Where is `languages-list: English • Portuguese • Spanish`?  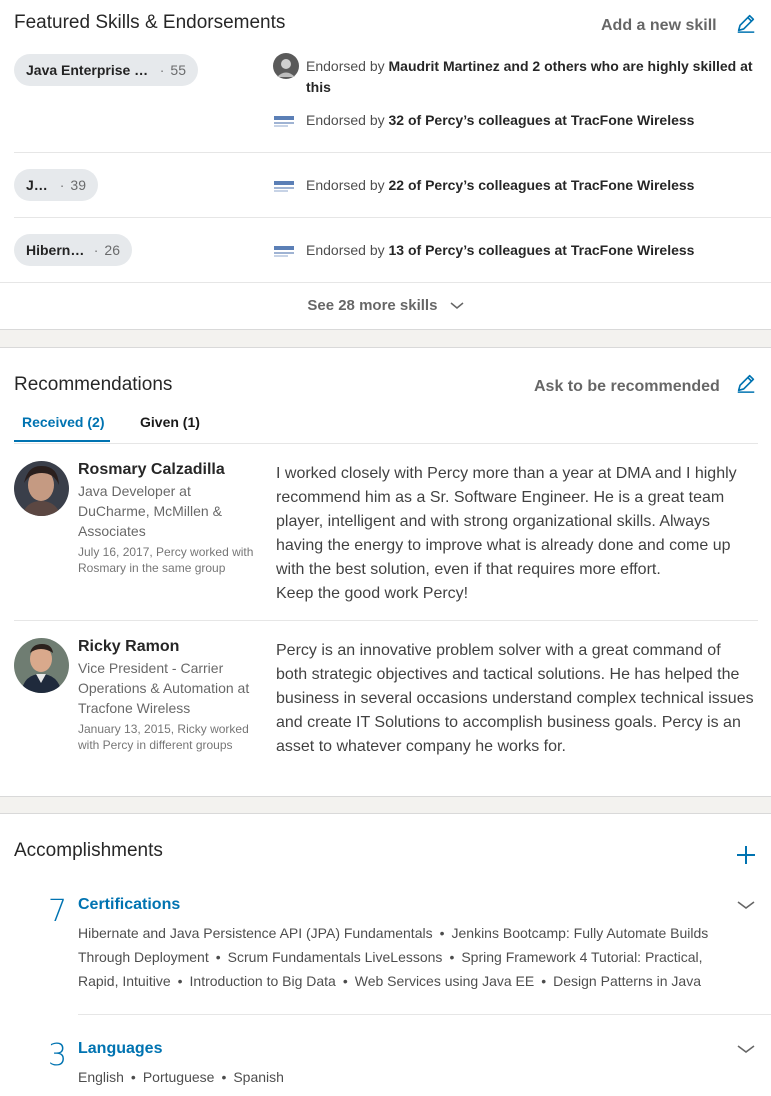 languages-list: English • Portuguese • Spanish is located at coordinates (398, 1077).